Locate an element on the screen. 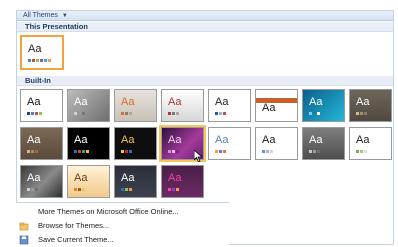  save-icon is located at coordinates (24, 240).